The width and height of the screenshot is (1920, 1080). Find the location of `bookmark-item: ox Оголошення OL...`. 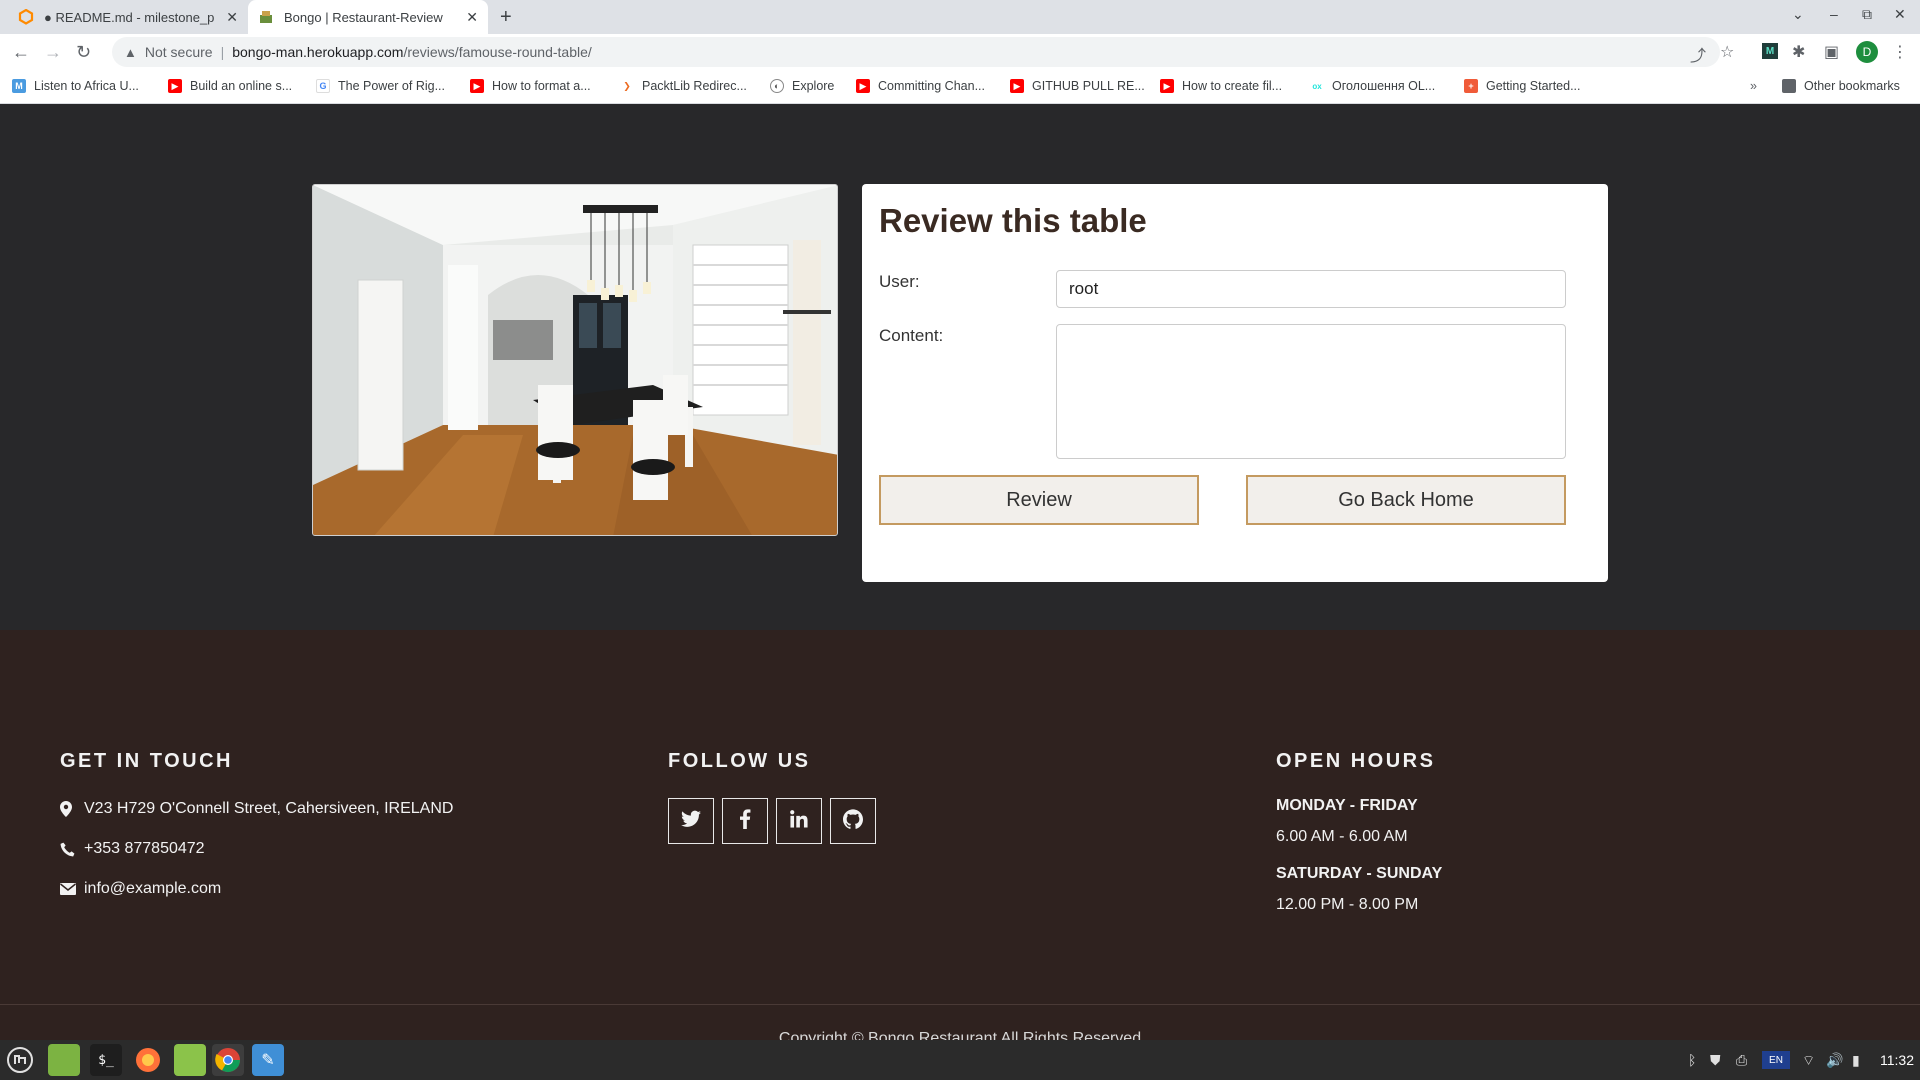

bookmark-item: ox Оголошення OL... is located at coordinates (1372, 86).